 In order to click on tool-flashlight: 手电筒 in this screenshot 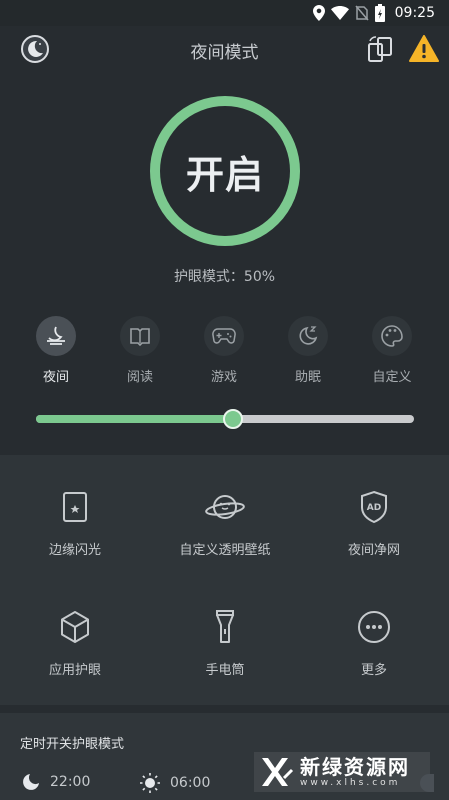, I will do `click(225, 652)`.